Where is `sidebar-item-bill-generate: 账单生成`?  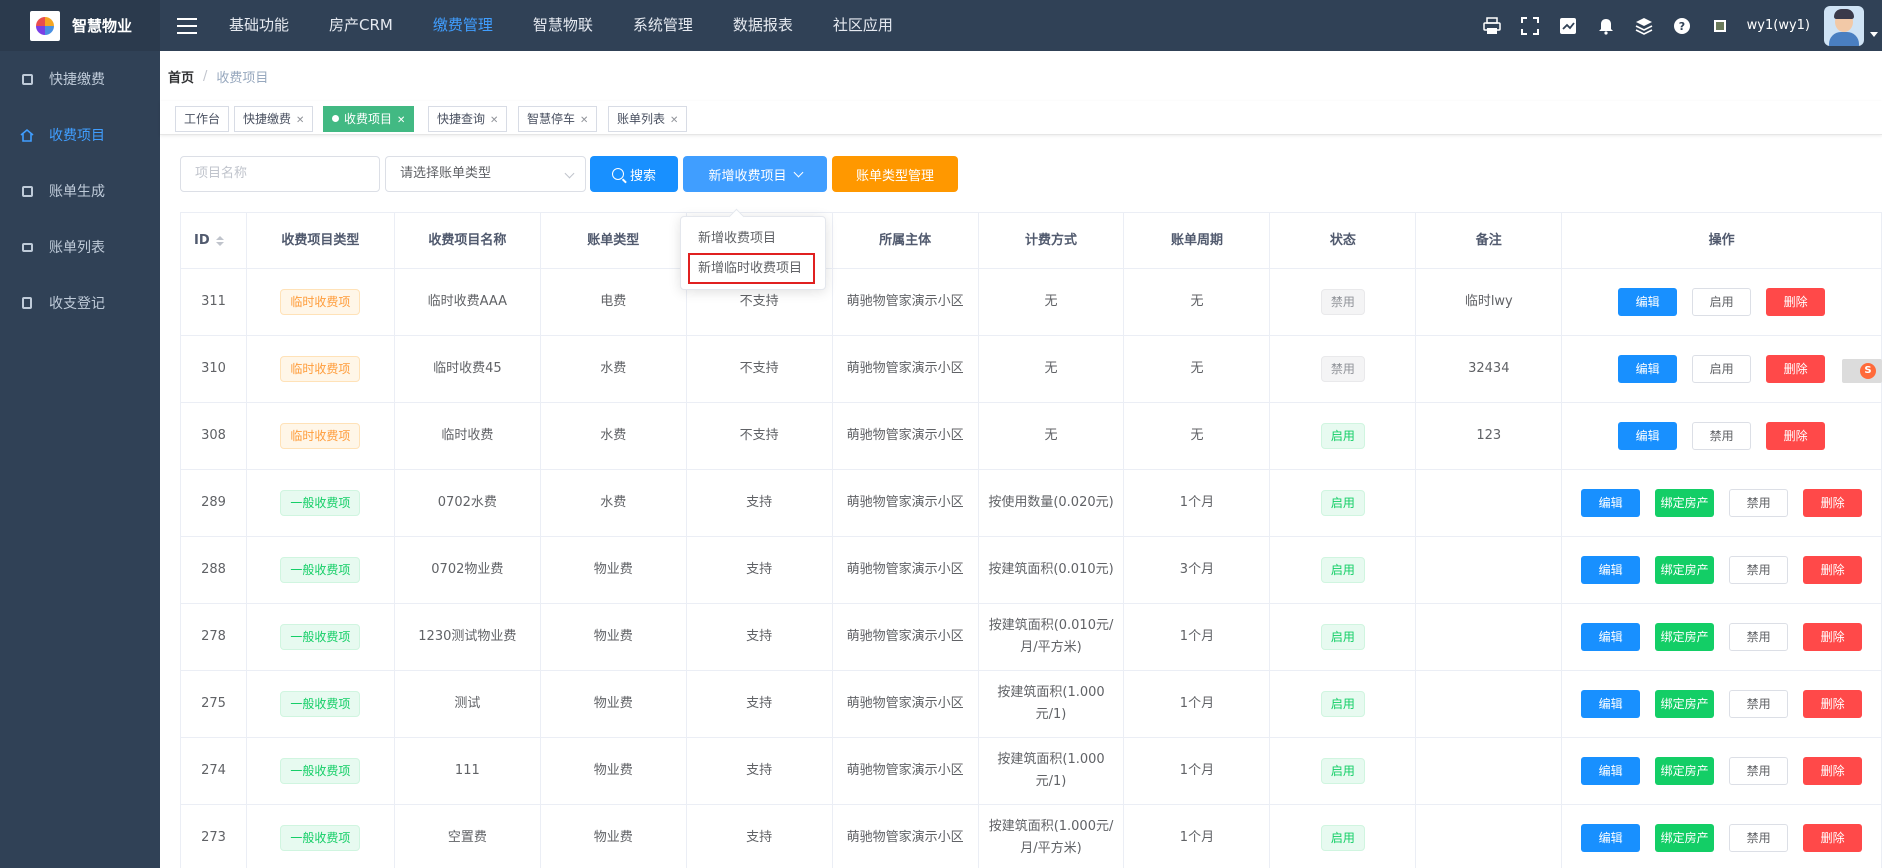
sidebar-item-bill-generate: 账单生成 is located at coordinates (80, 191).